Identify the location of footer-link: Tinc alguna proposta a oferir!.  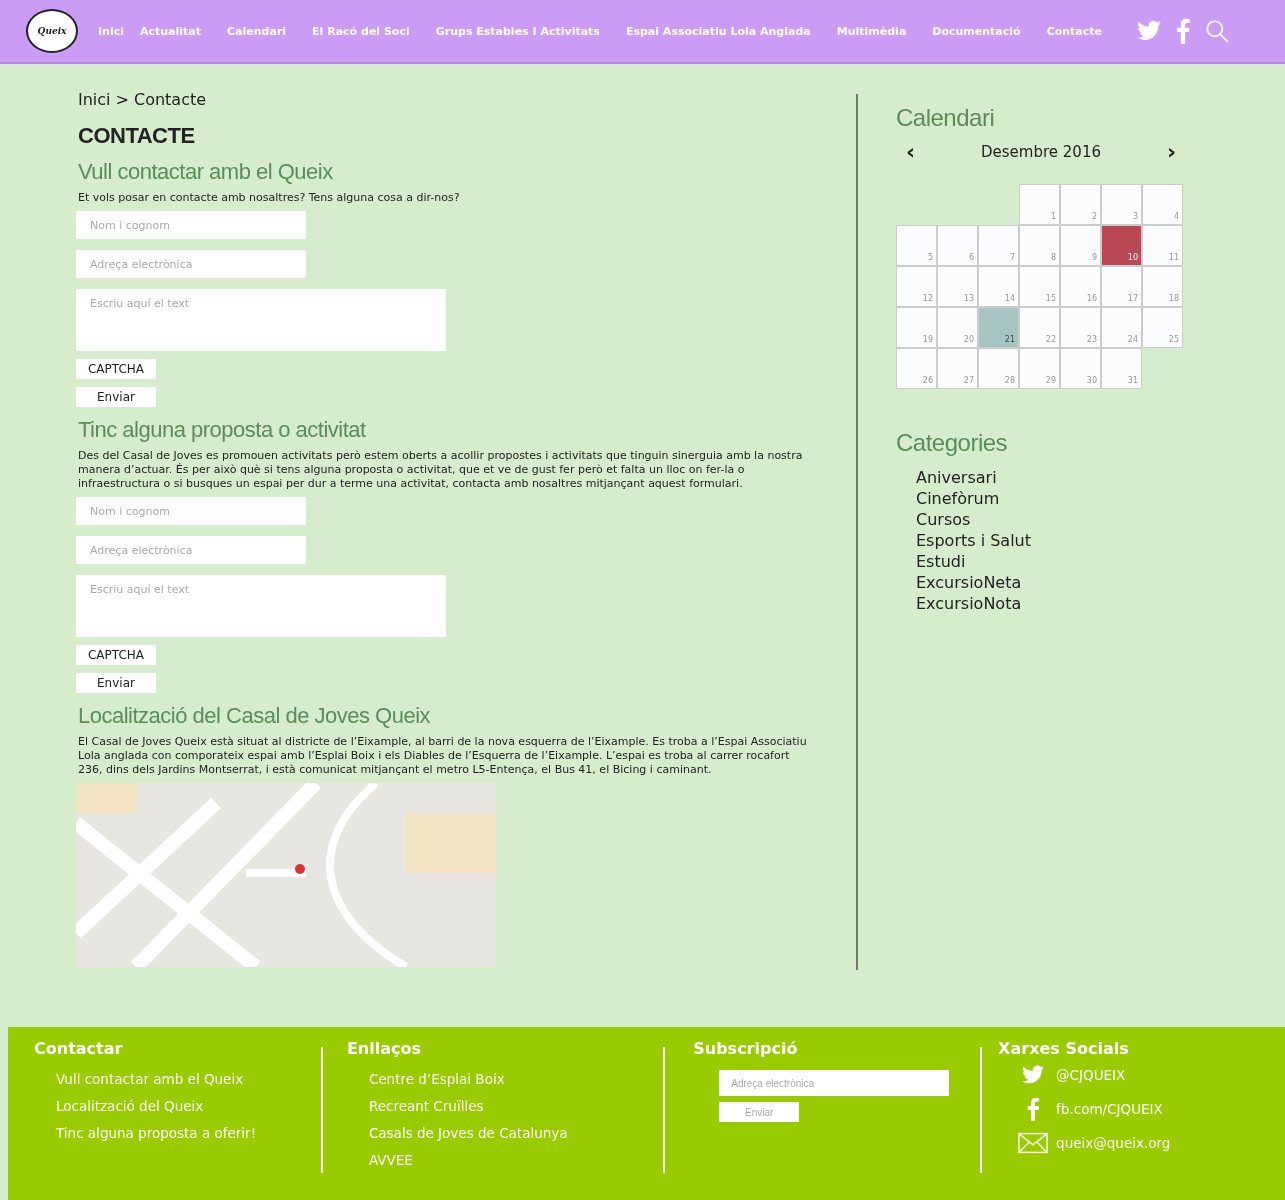
(177, 1133).